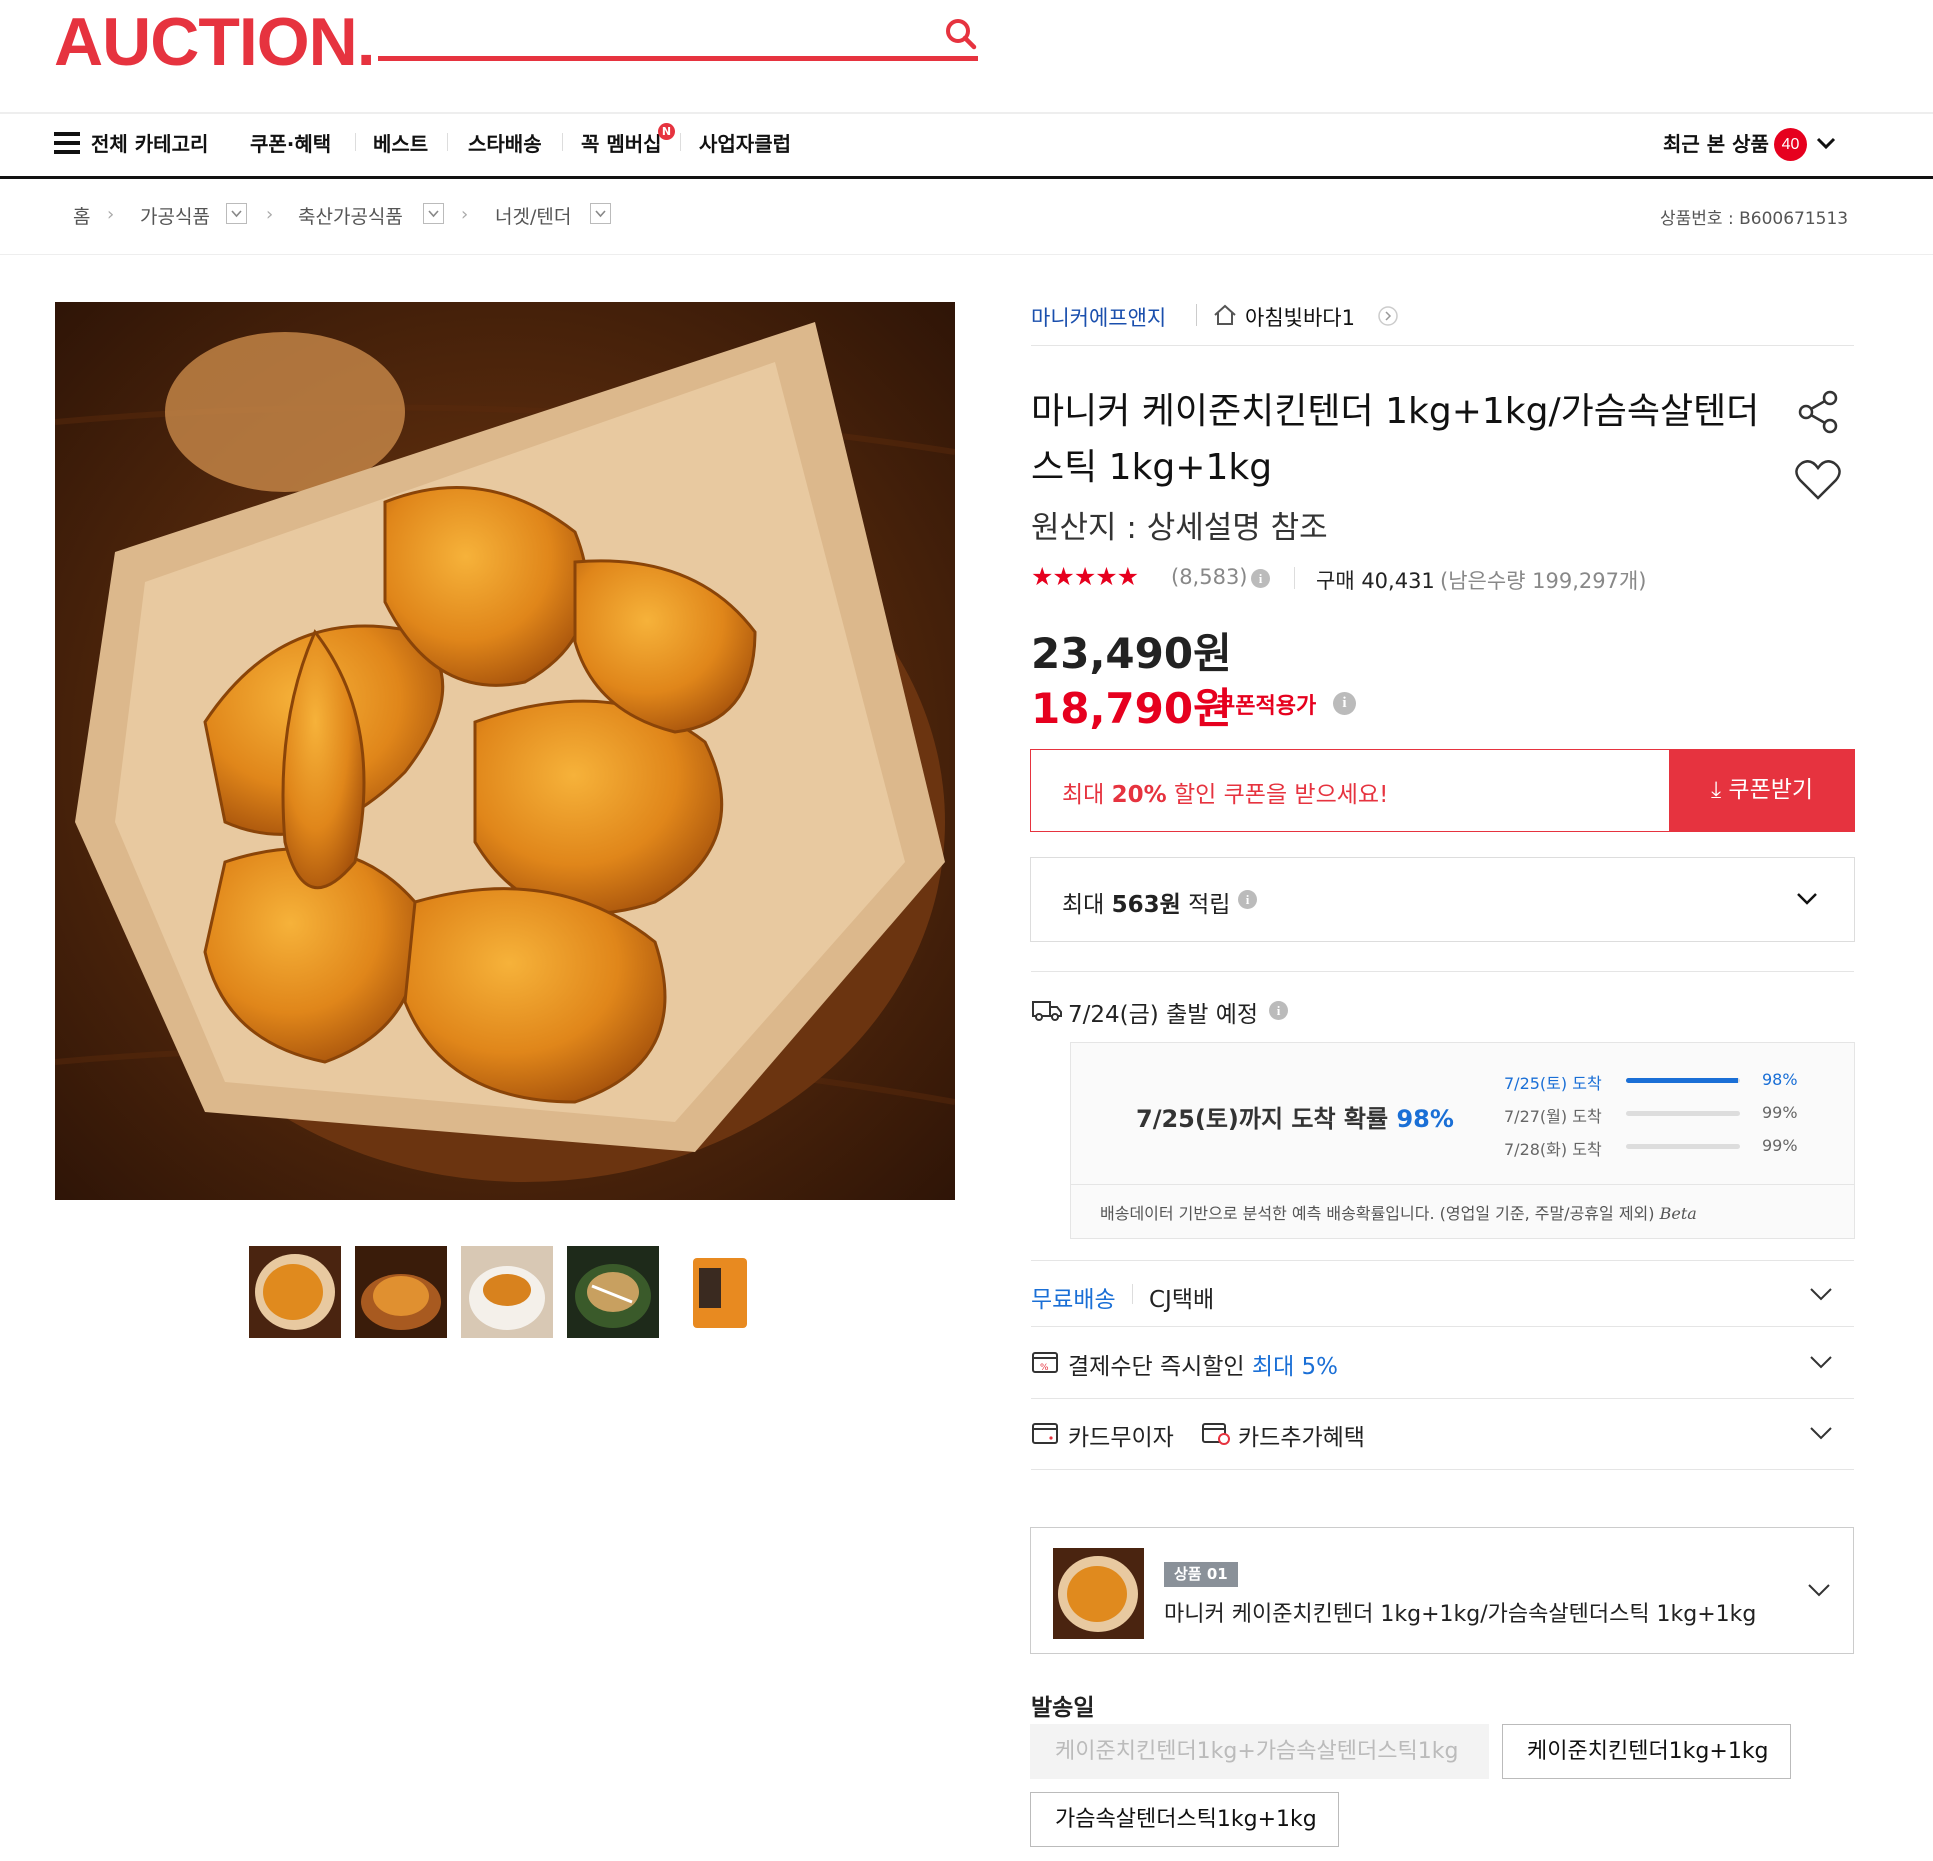  I want to click on original-price: 23,490원, so click(1131, 653).